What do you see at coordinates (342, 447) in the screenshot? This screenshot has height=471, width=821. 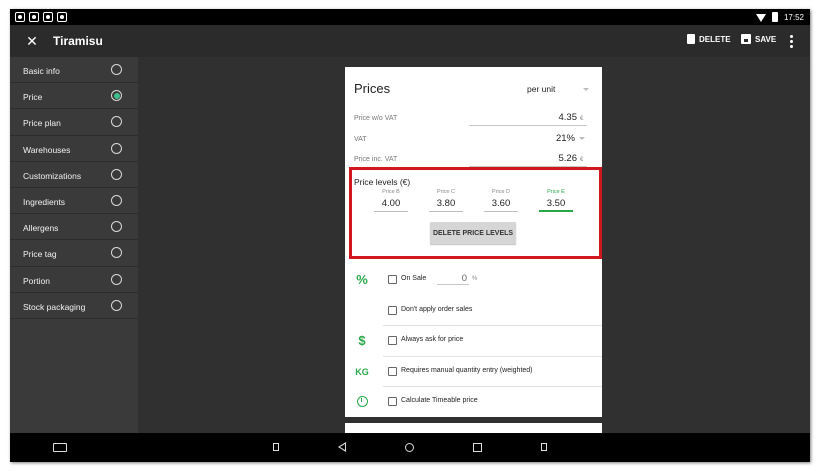 I see `back-icon` at bounding box center [342, 447].